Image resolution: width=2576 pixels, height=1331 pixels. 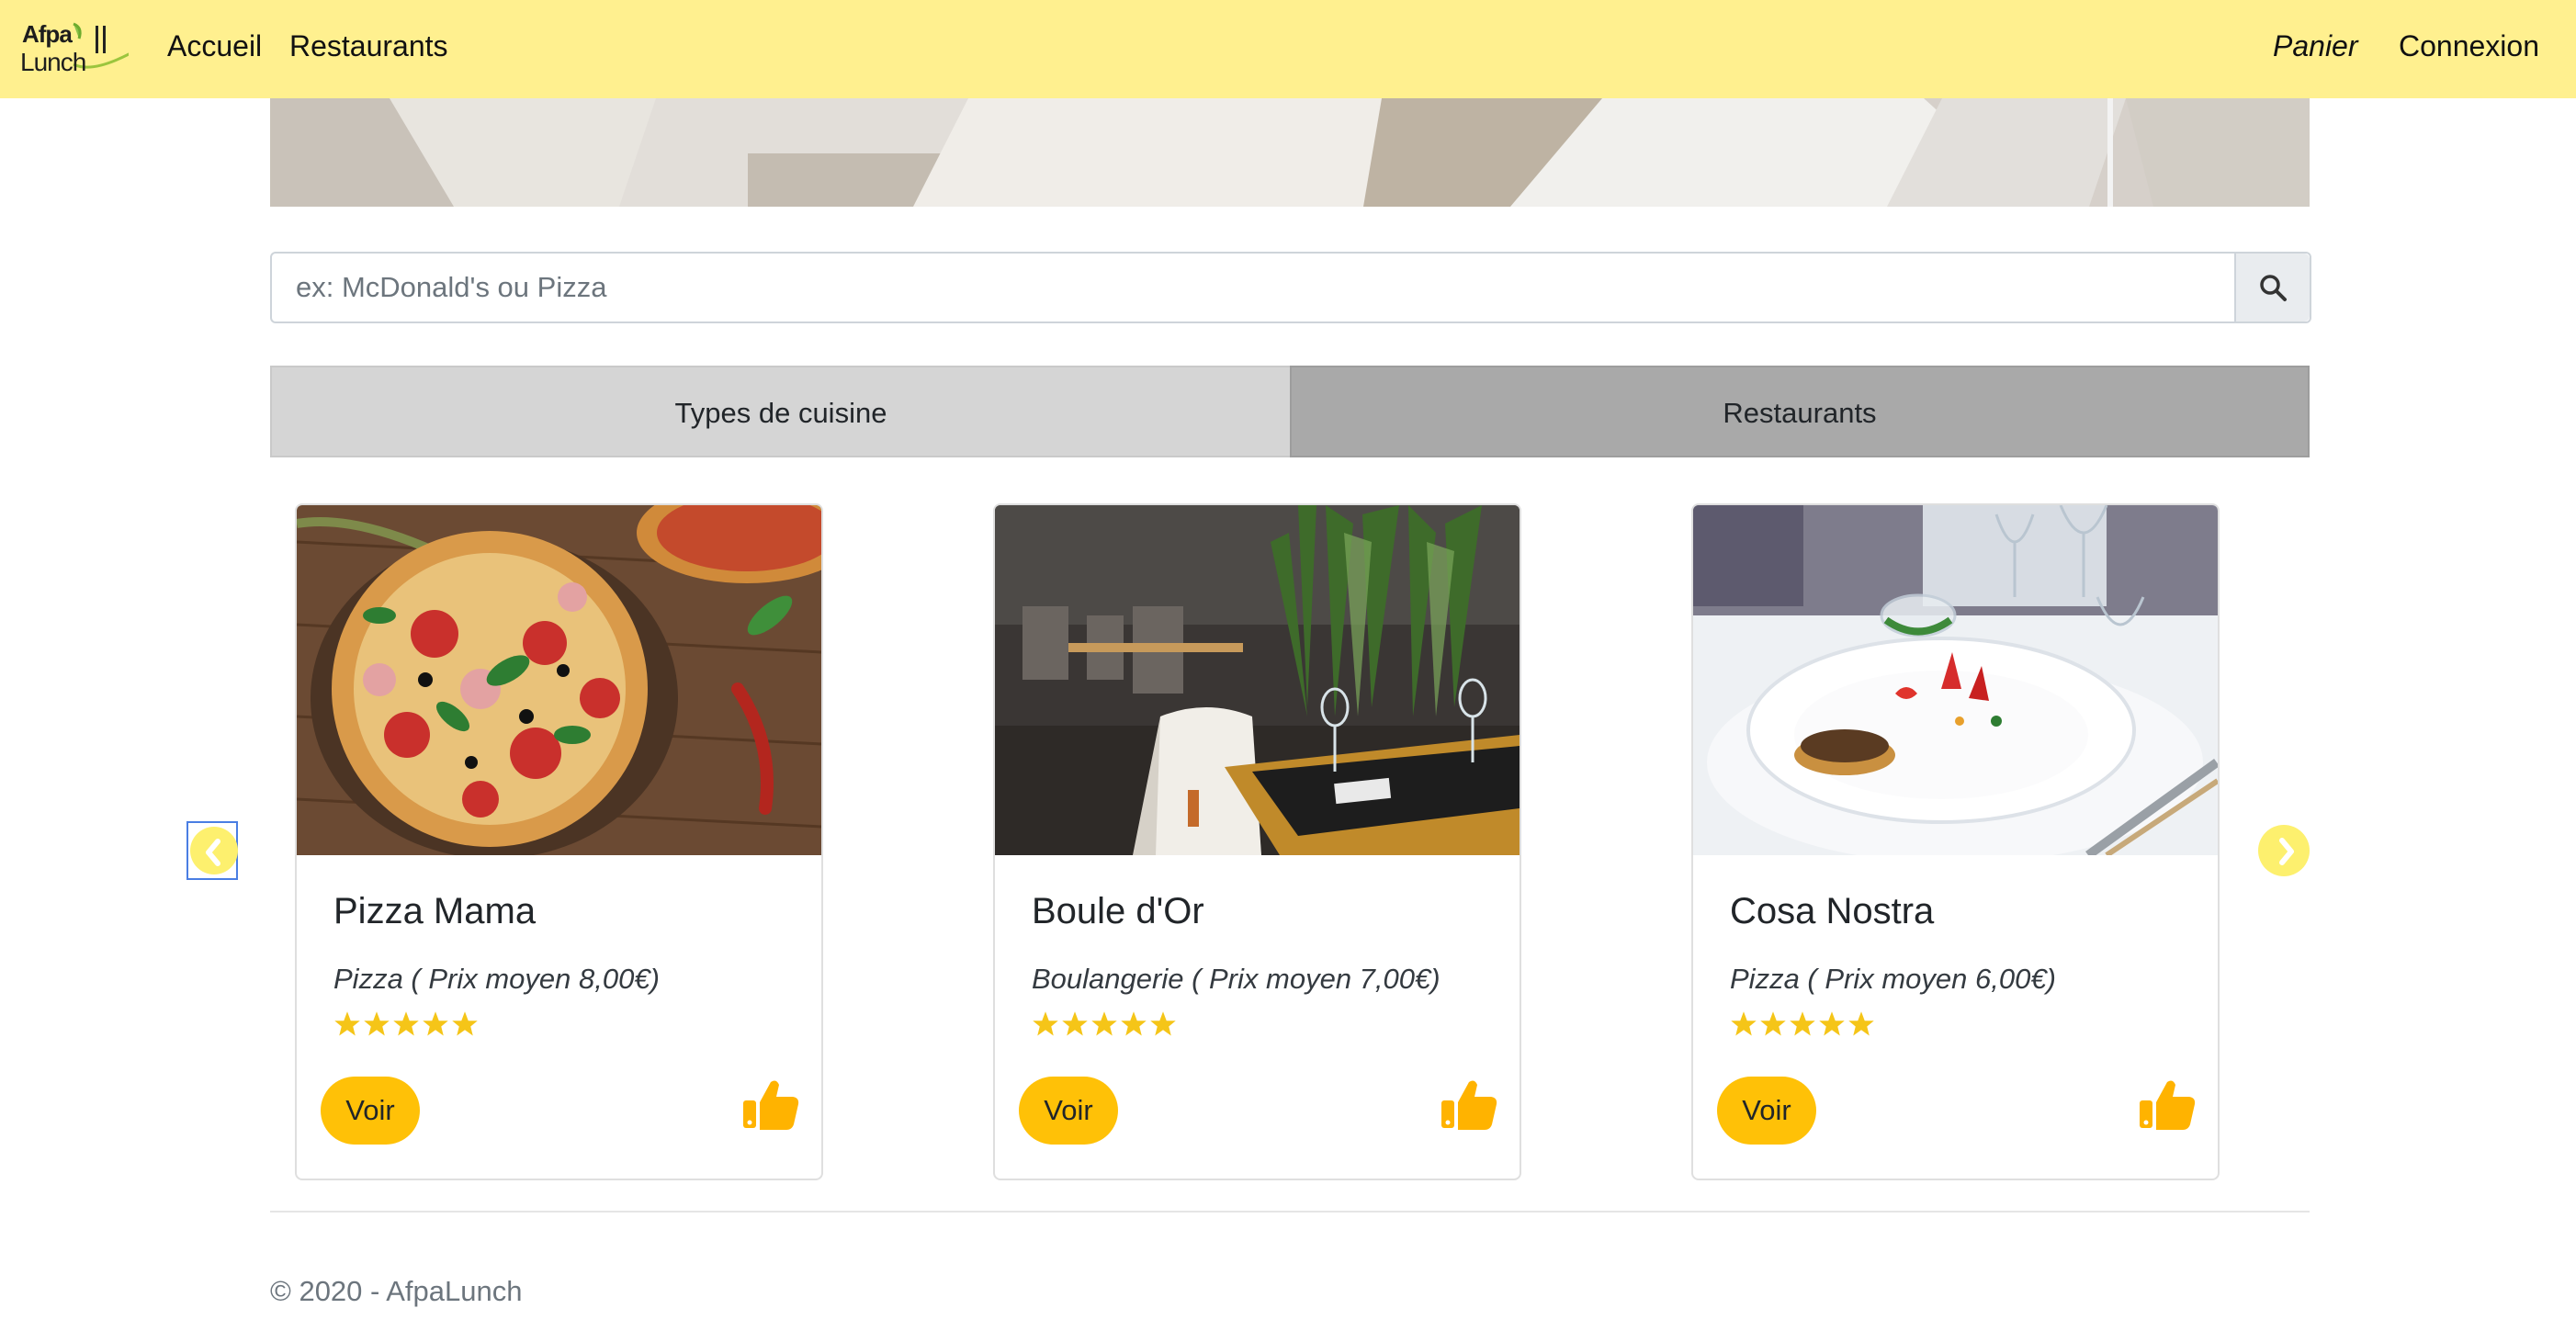 I want to click on logo-text-lunch: Lunch, so click(x=53, y=62).